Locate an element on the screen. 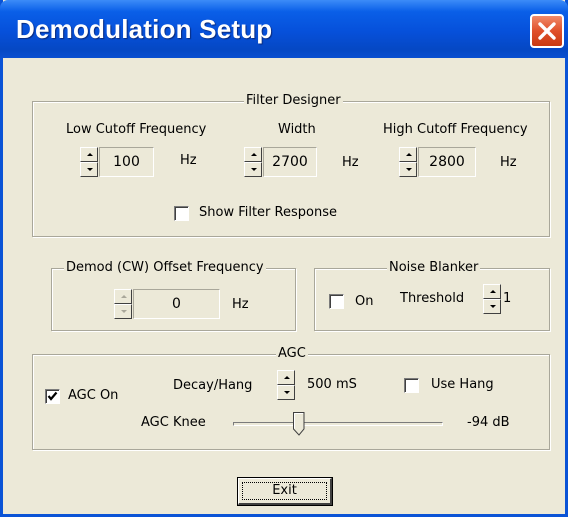 This screenshot has height=517, width=572. low-cutoff-down-button is located at coordinates (89, 169).